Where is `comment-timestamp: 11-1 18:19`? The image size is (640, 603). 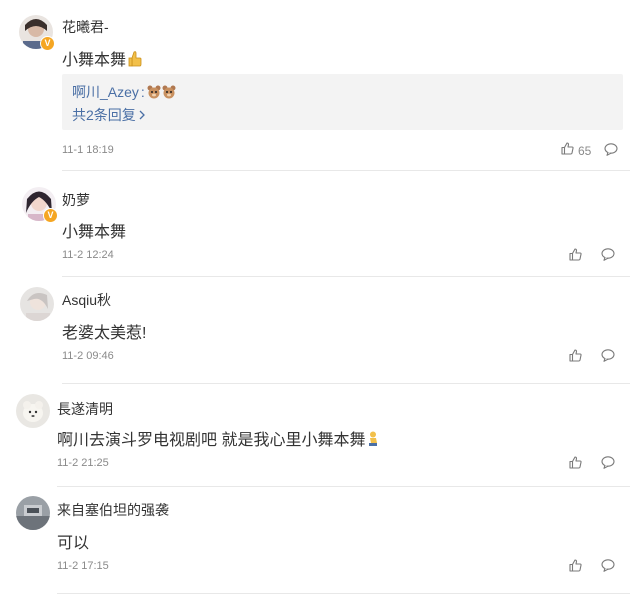
comment-timestamp: 11-1 18:19 is located at coordinates (88, 150).